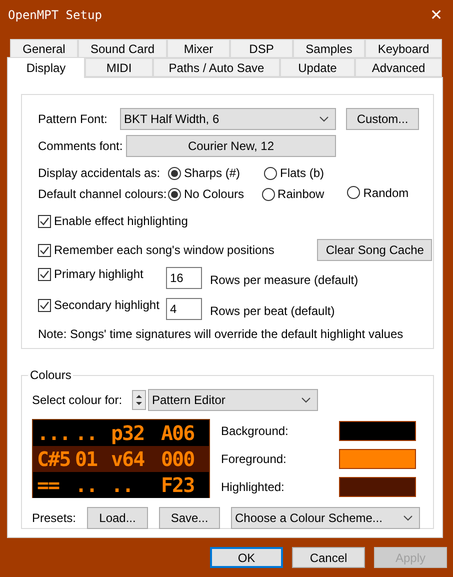  What do you see at coordinates (55, 518) in the screenshot?
I see `field-label: Presets:` at bounding box center [55, 518].